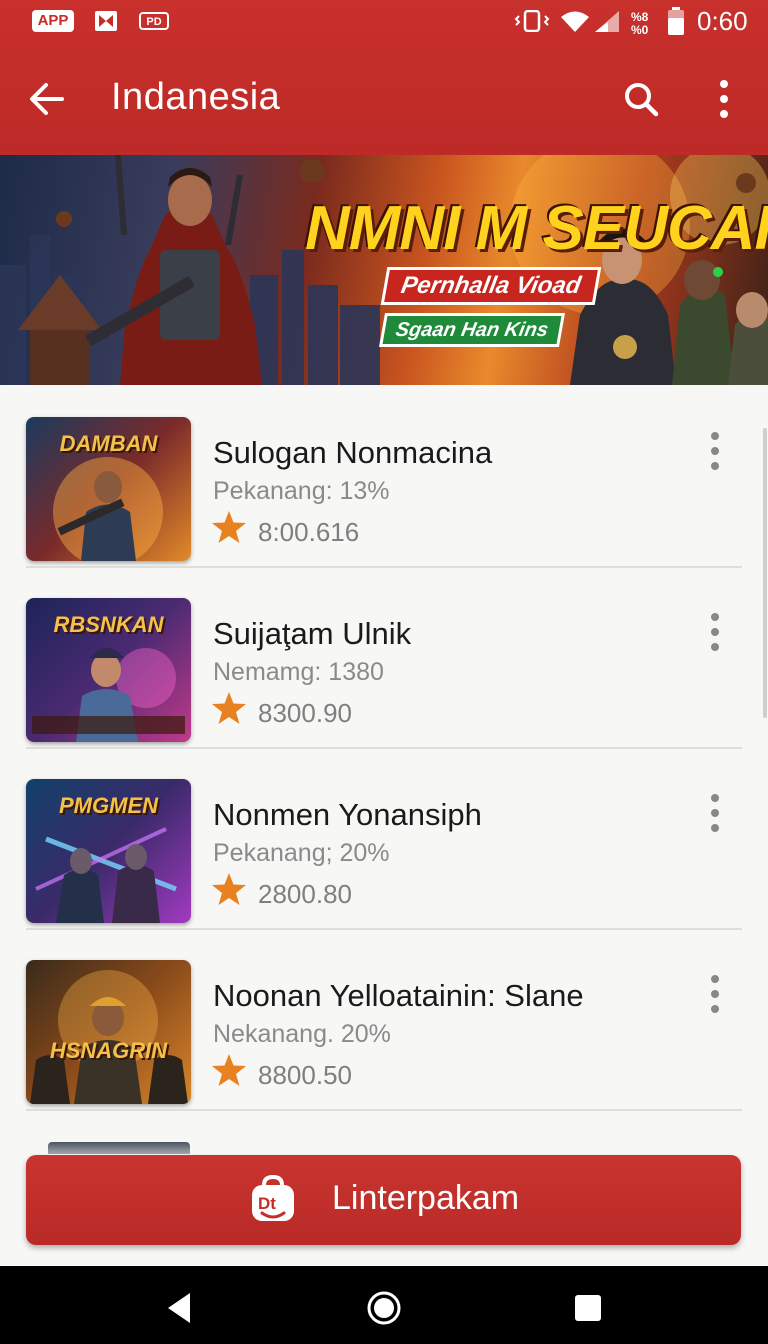 This screenshot has height=1344, width=768. I want to click on back-triangle-icon, so click(179, 1308).